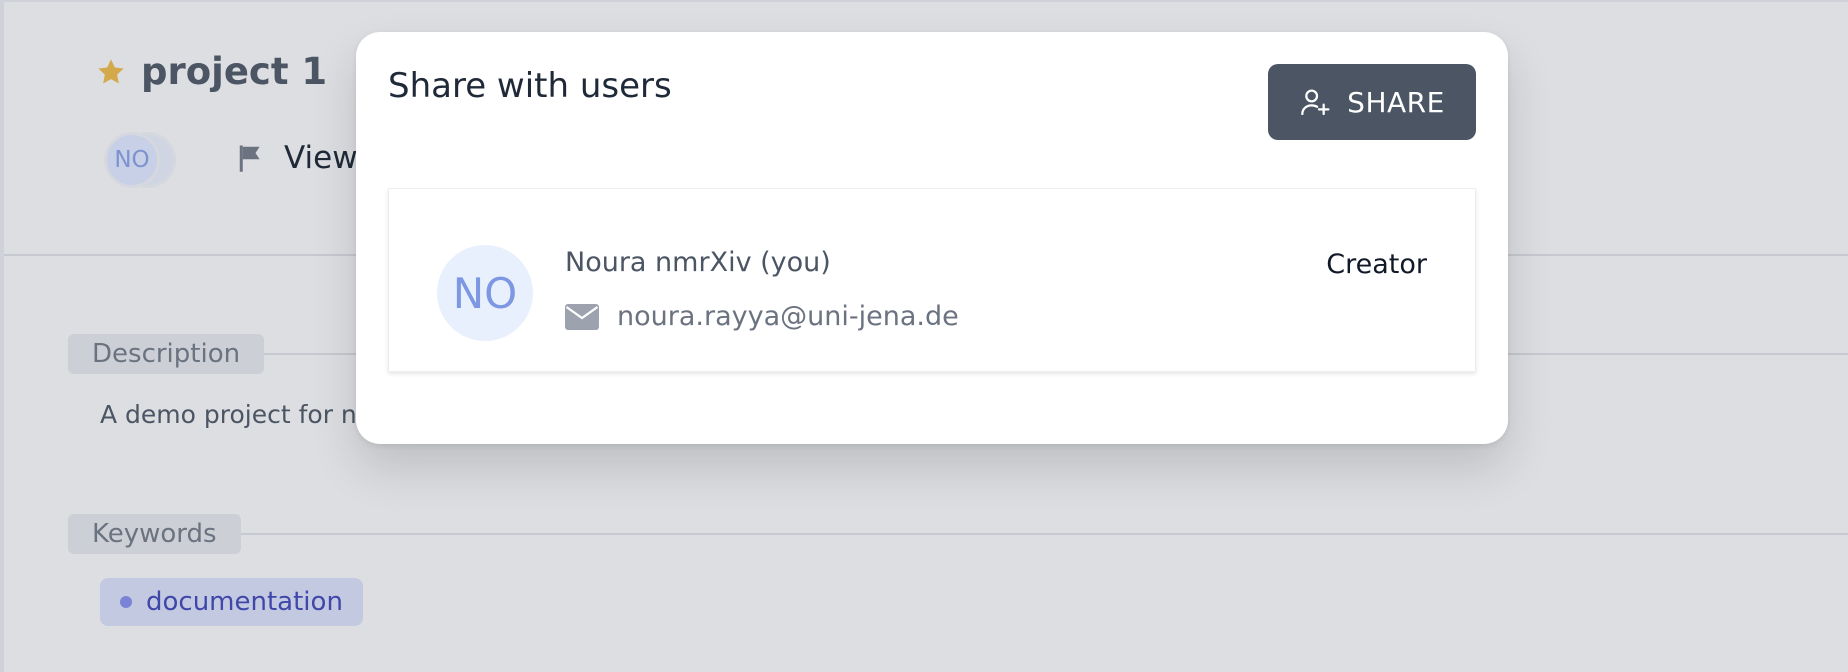 This screenshot has height=672, width=1848. I want to click on envelope-icon, so click(582, 316).